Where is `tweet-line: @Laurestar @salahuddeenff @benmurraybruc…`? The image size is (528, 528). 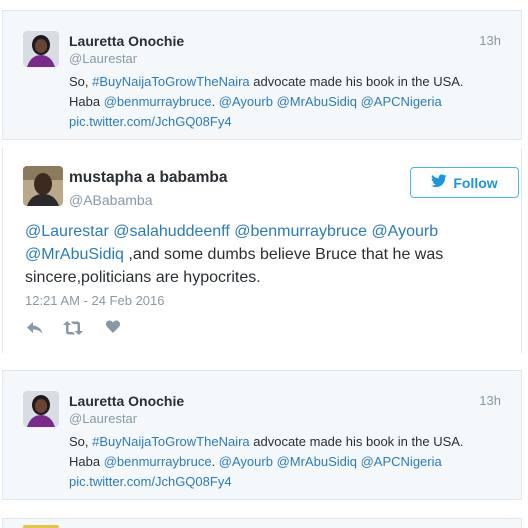 tweet-line: @Laurestar @salahuddeenff @benmurraybruc… is located at coordinates (234, 231).